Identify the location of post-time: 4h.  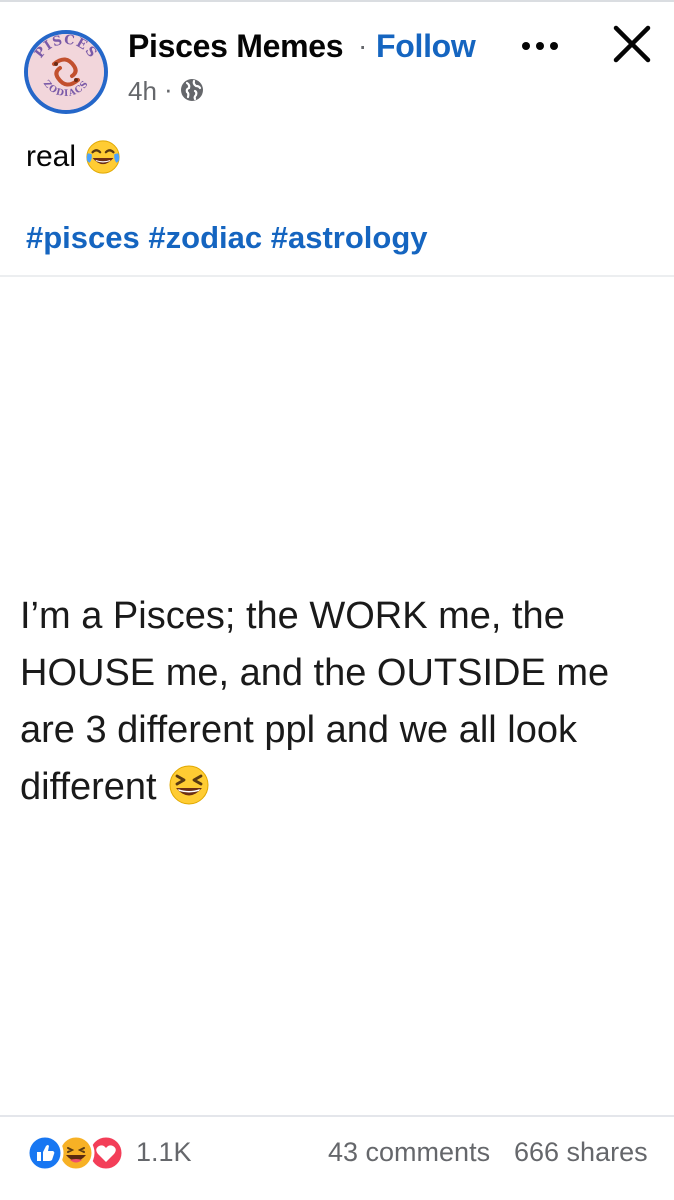
(142, 91).